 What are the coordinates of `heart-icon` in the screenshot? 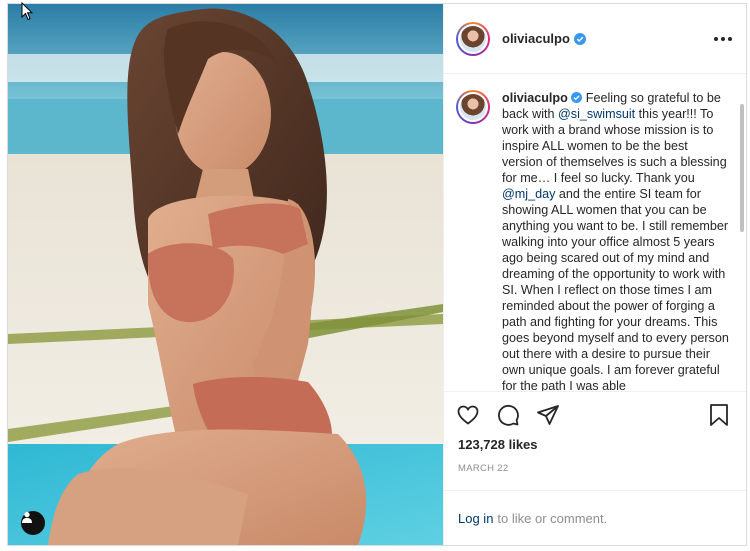 It's located at (468, 415).